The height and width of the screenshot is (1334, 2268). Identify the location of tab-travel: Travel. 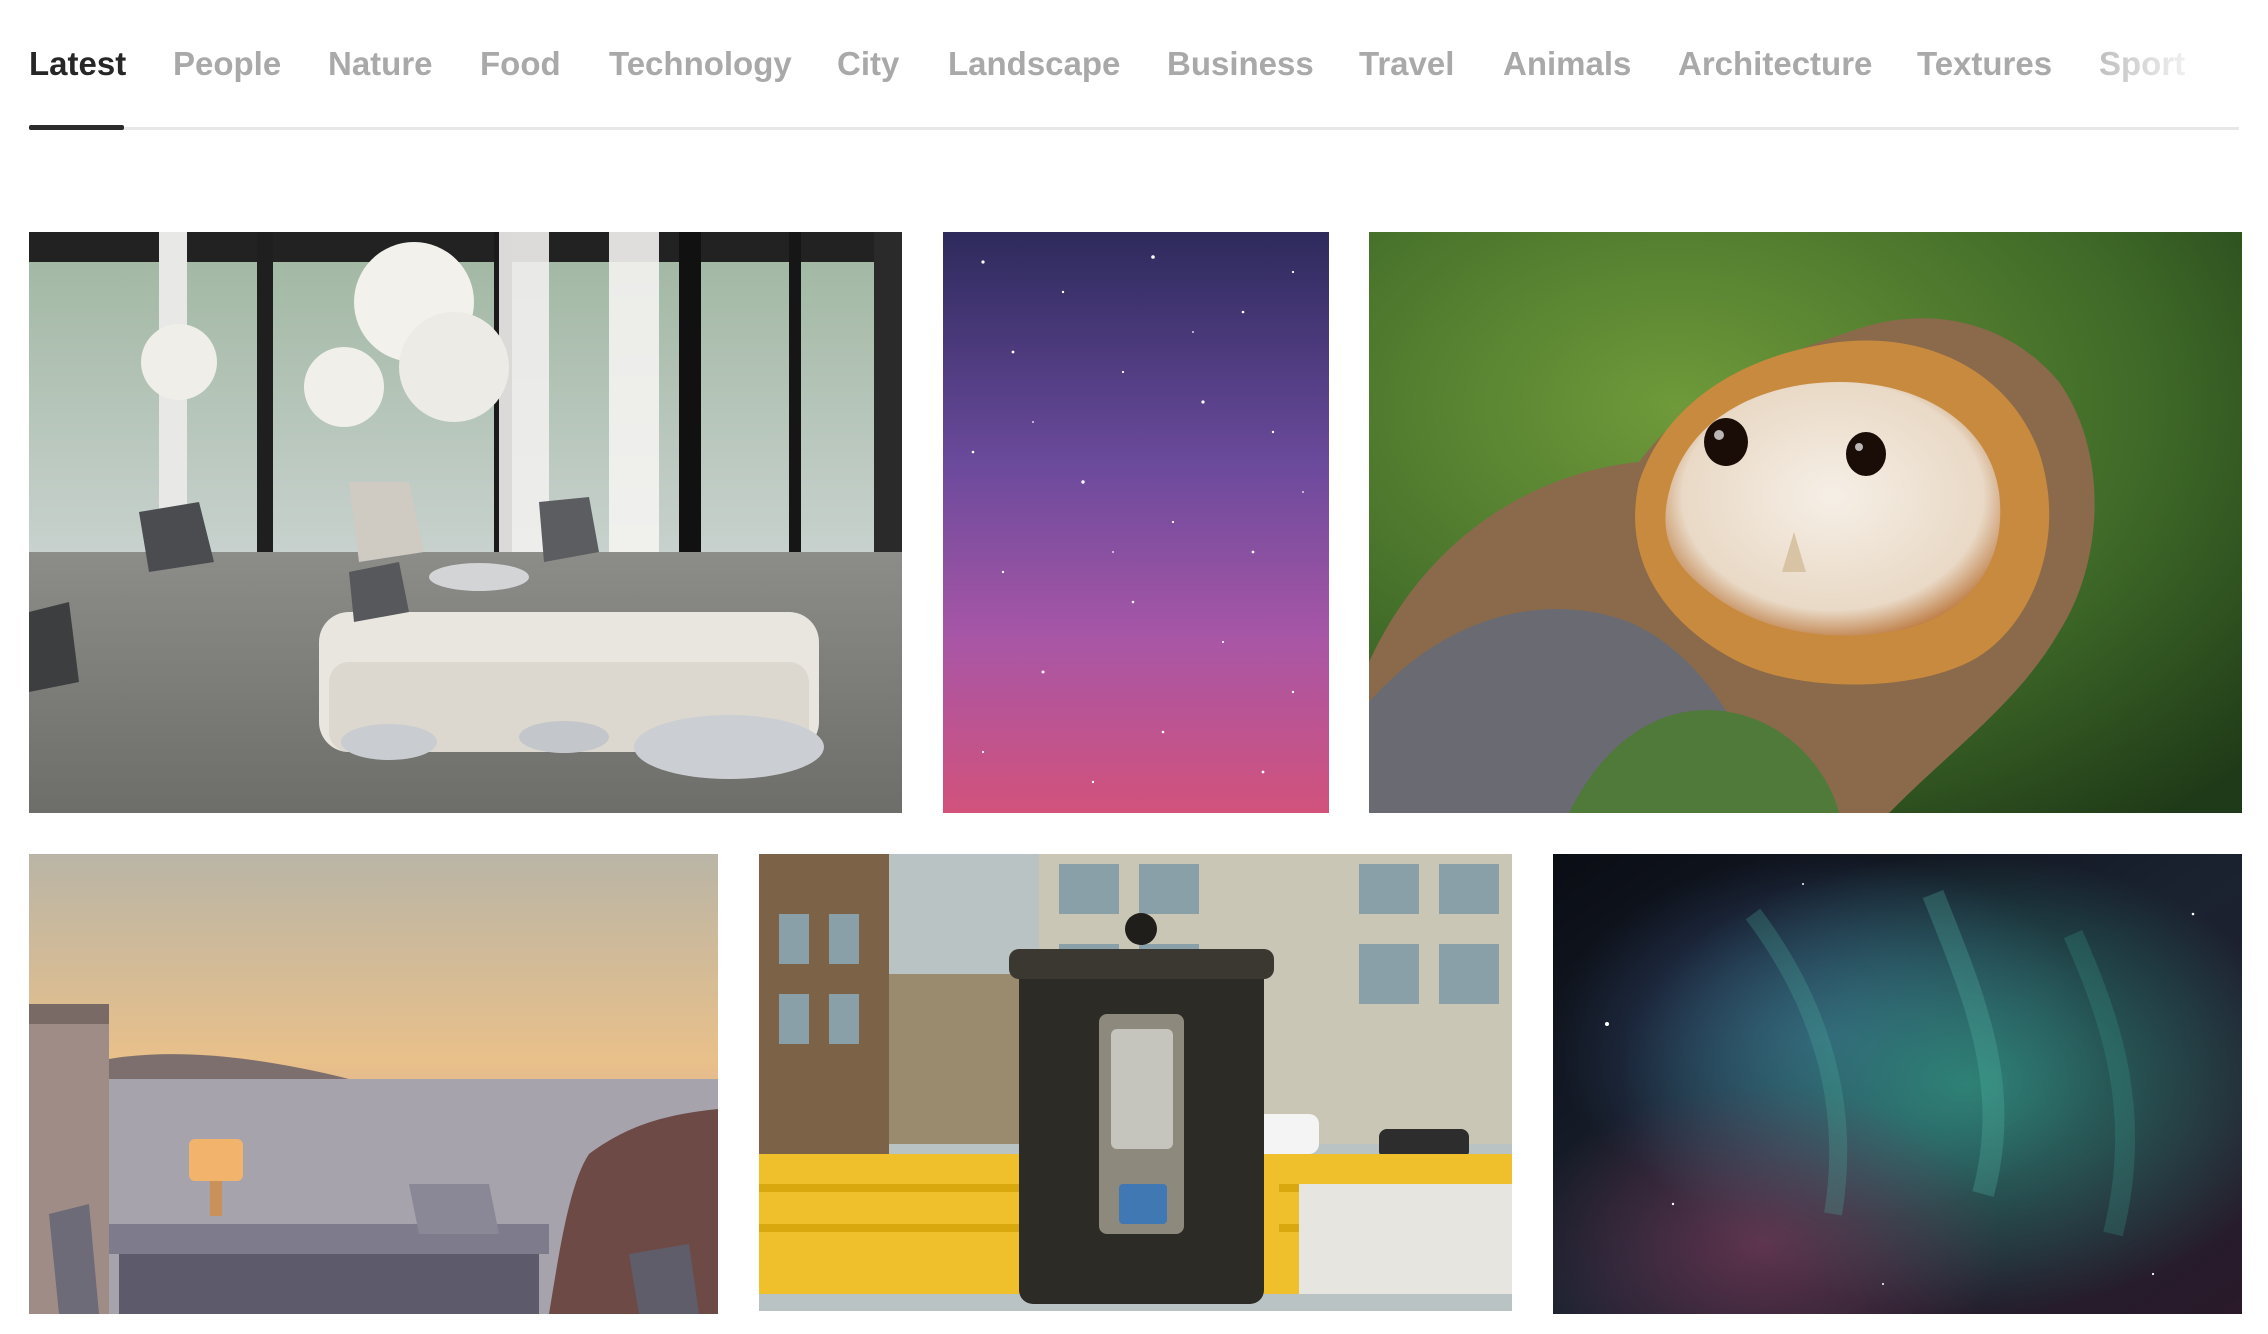
(1406, 64).